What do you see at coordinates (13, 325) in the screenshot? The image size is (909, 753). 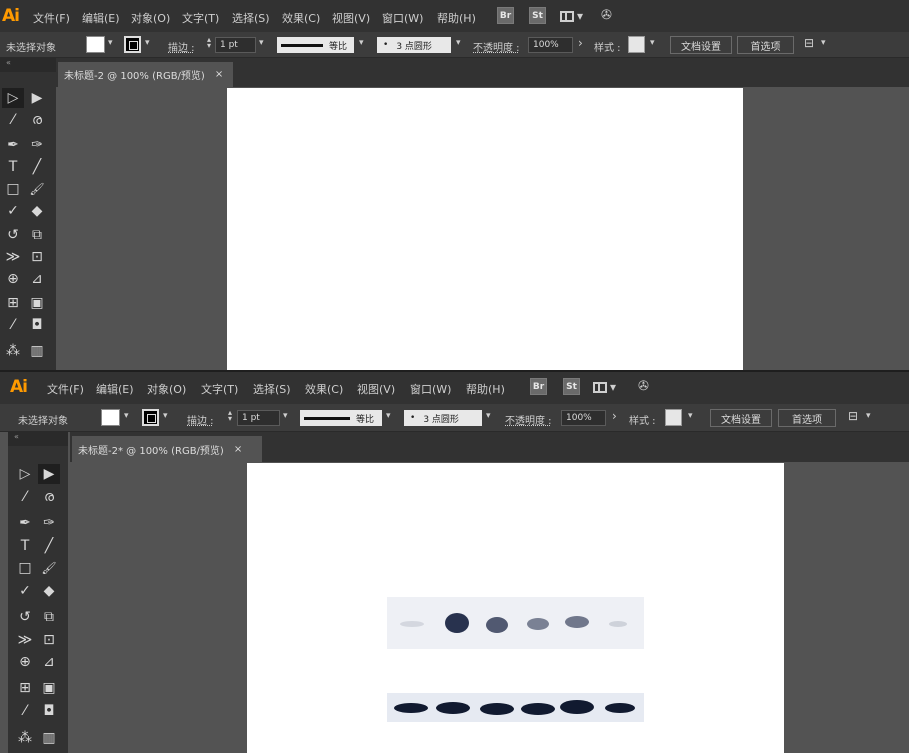 I see `eyedropper-tool-icon: ⁄` at bounding box center [13, 325].